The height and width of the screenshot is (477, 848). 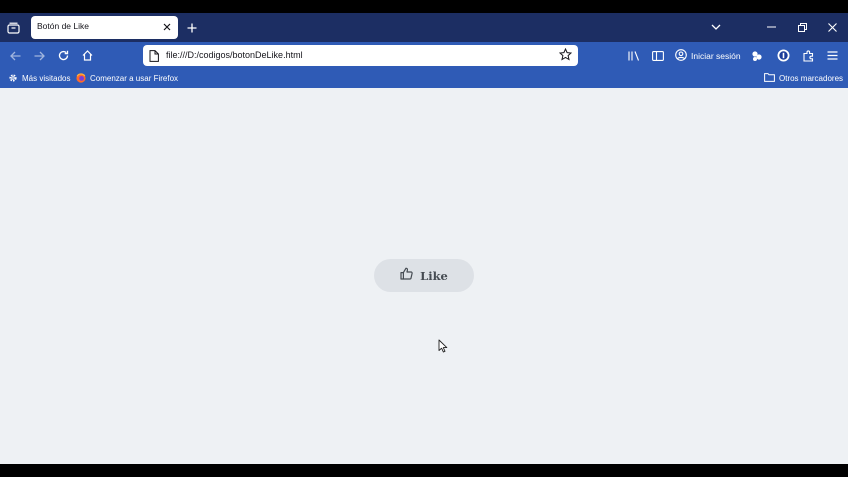 What do you see at coordinates (808, 55) in the screenshot?
I see `extensions-puzzle-icon` at bounding box center [808, 55].